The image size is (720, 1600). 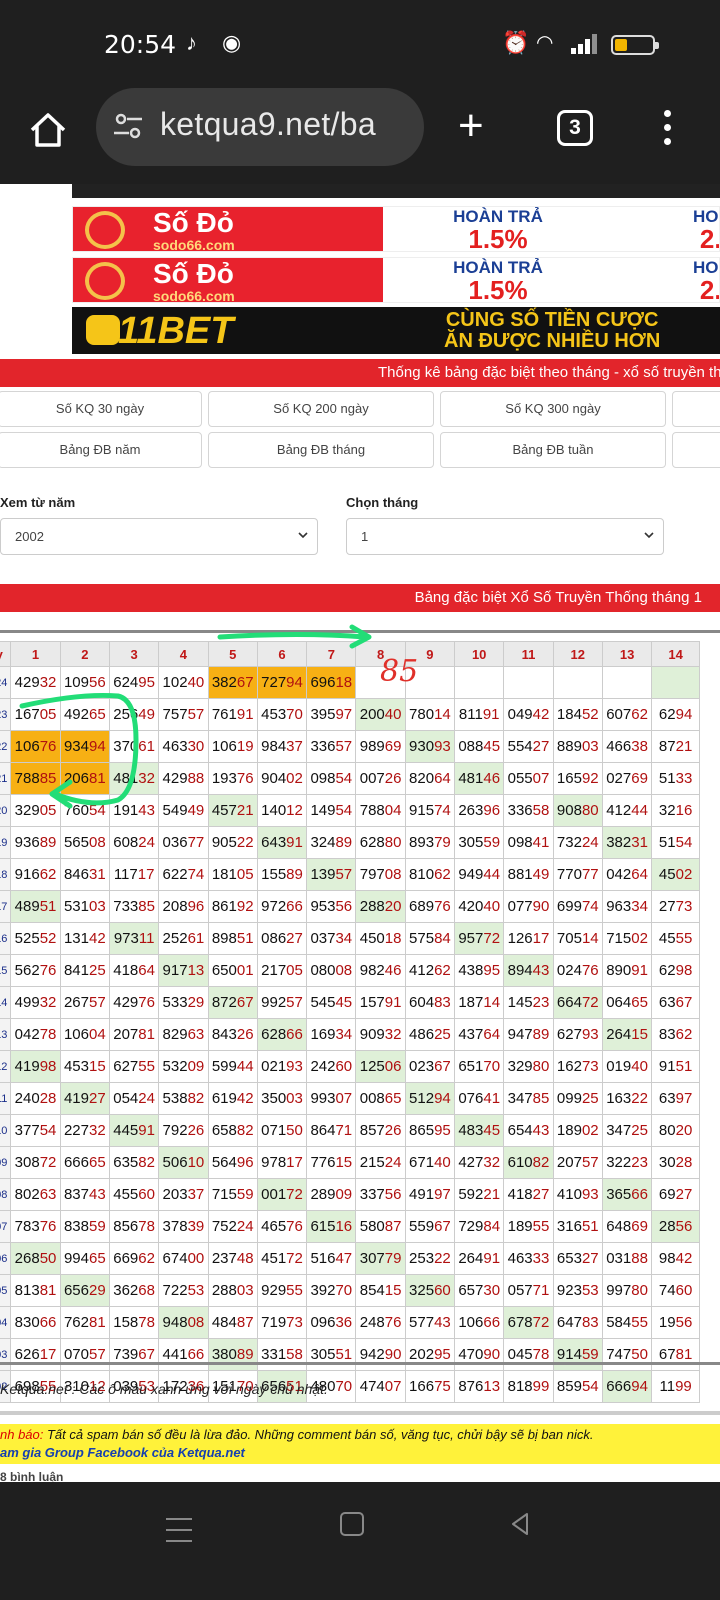 I want to click on back-icon, so click(x=520, y=1524).